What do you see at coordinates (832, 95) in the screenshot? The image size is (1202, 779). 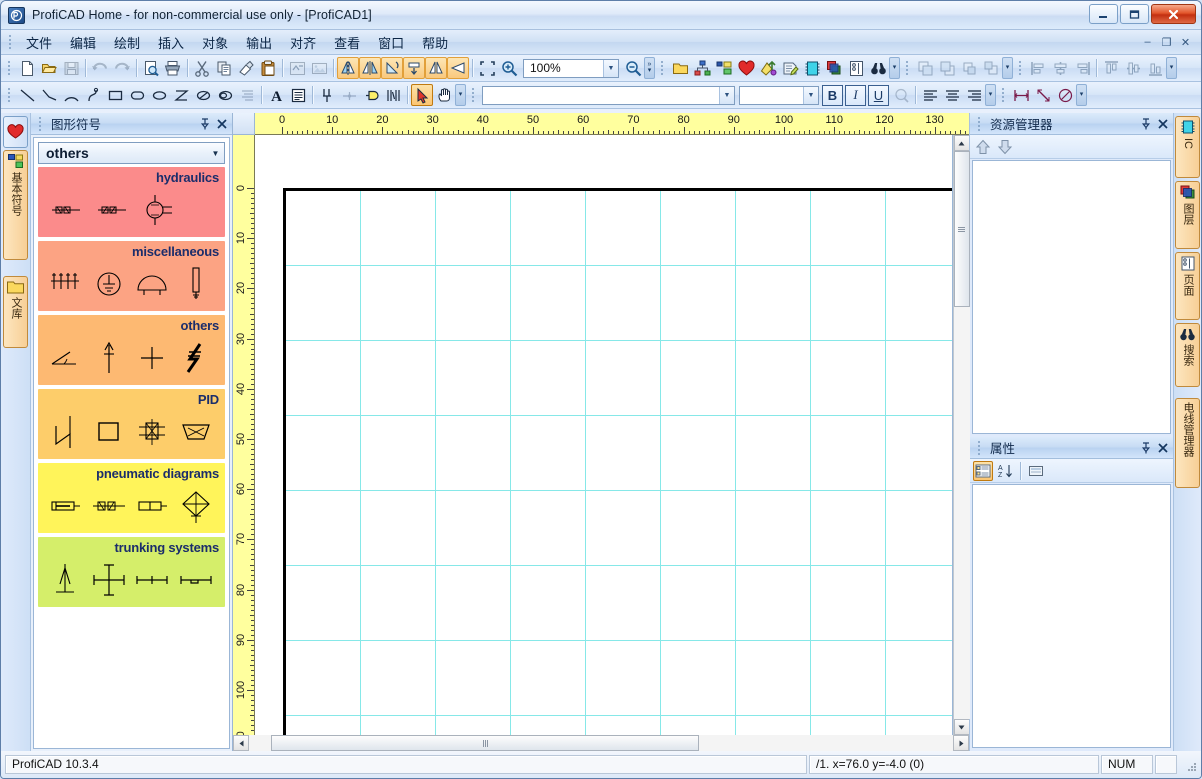 I see `bold-button: B` at bounding box center [832, 95].